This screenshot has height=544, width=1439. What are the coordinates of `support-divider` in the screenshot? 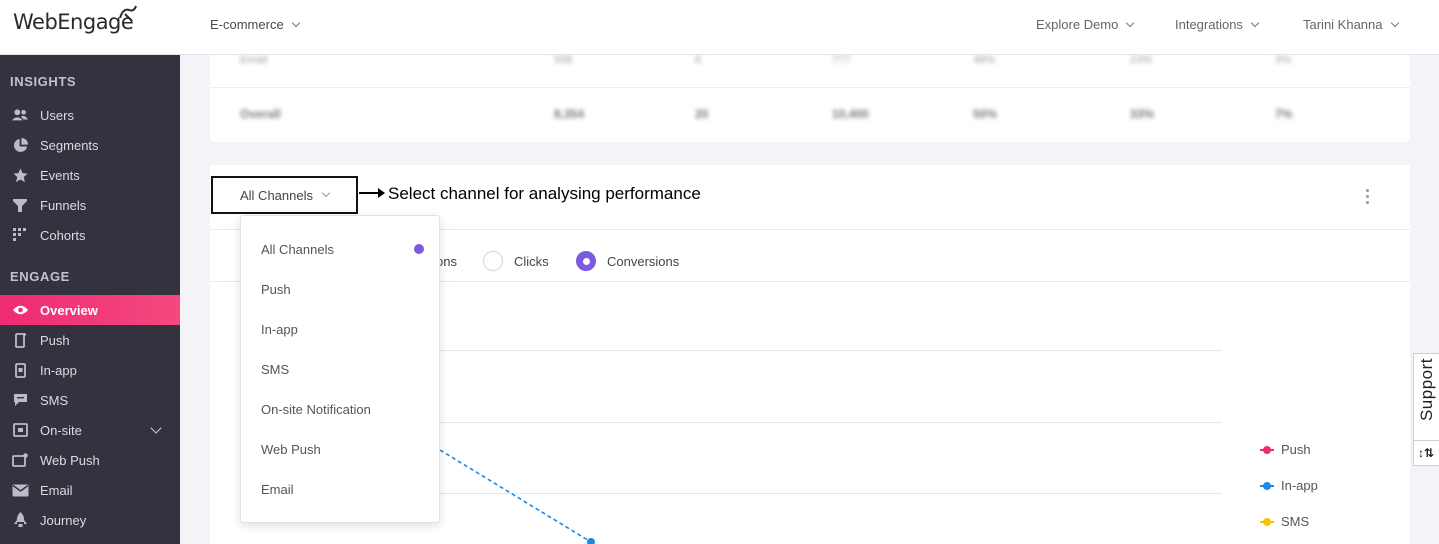 It's located at (1426, 440).